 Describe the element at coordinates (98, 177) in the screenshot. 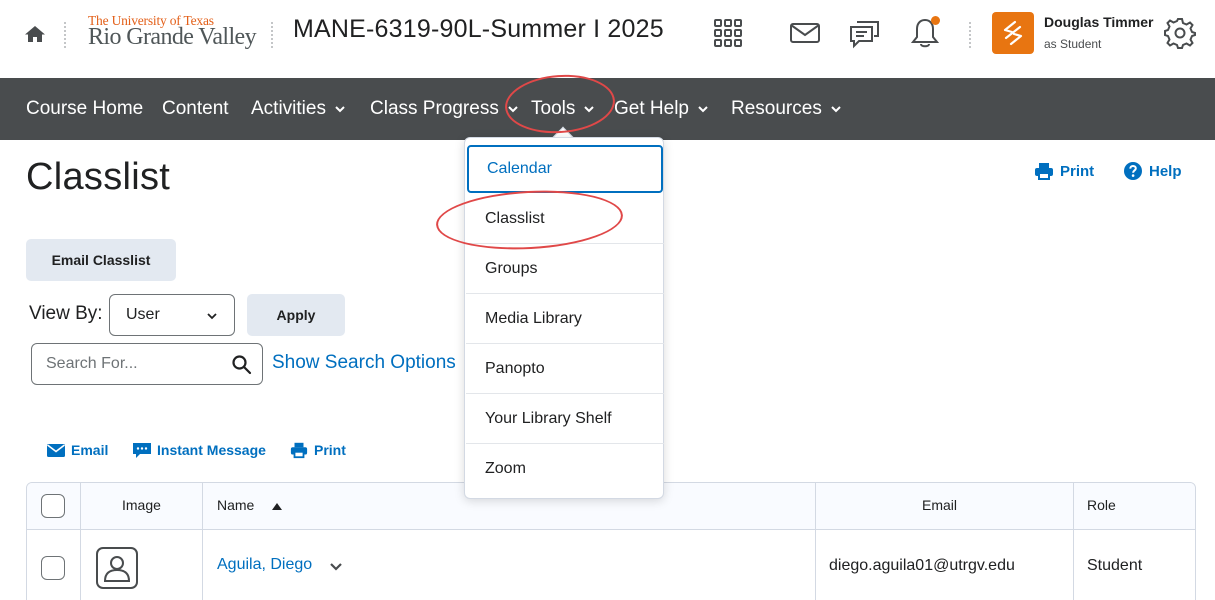

I see `page-title: Classlist` at that location.